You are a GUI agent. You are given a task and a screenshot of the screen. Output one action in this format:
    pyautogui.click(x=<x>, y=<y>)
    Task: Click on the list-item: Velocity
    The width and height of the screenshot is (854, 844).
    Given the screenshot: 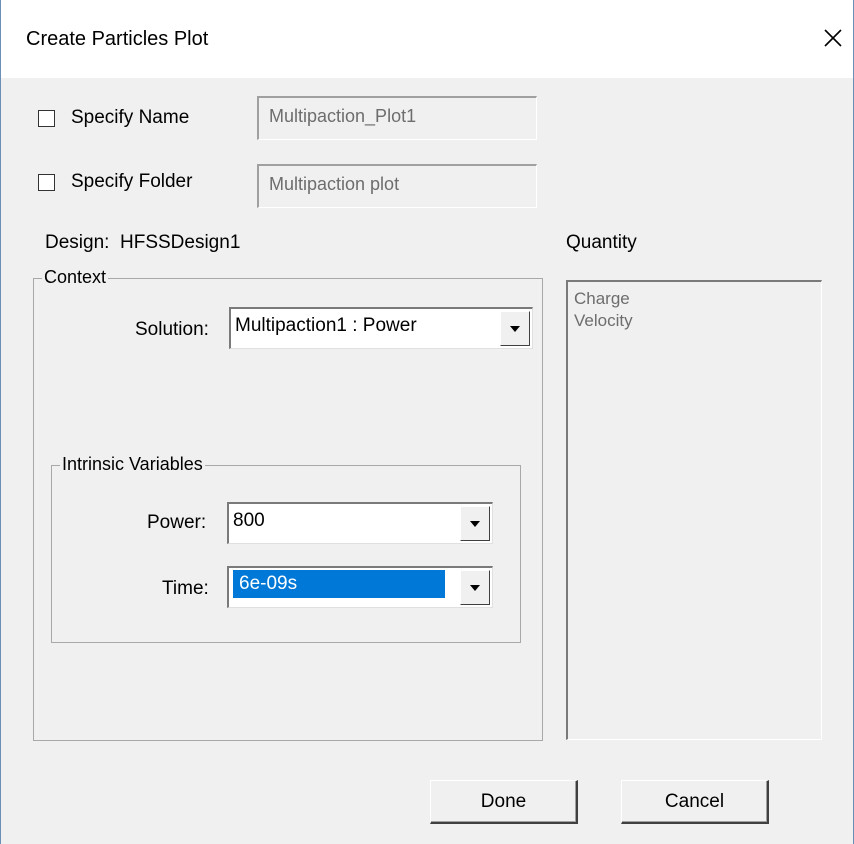 What is the action you would take?
    pyautogui.click(x=694, y=321)
    